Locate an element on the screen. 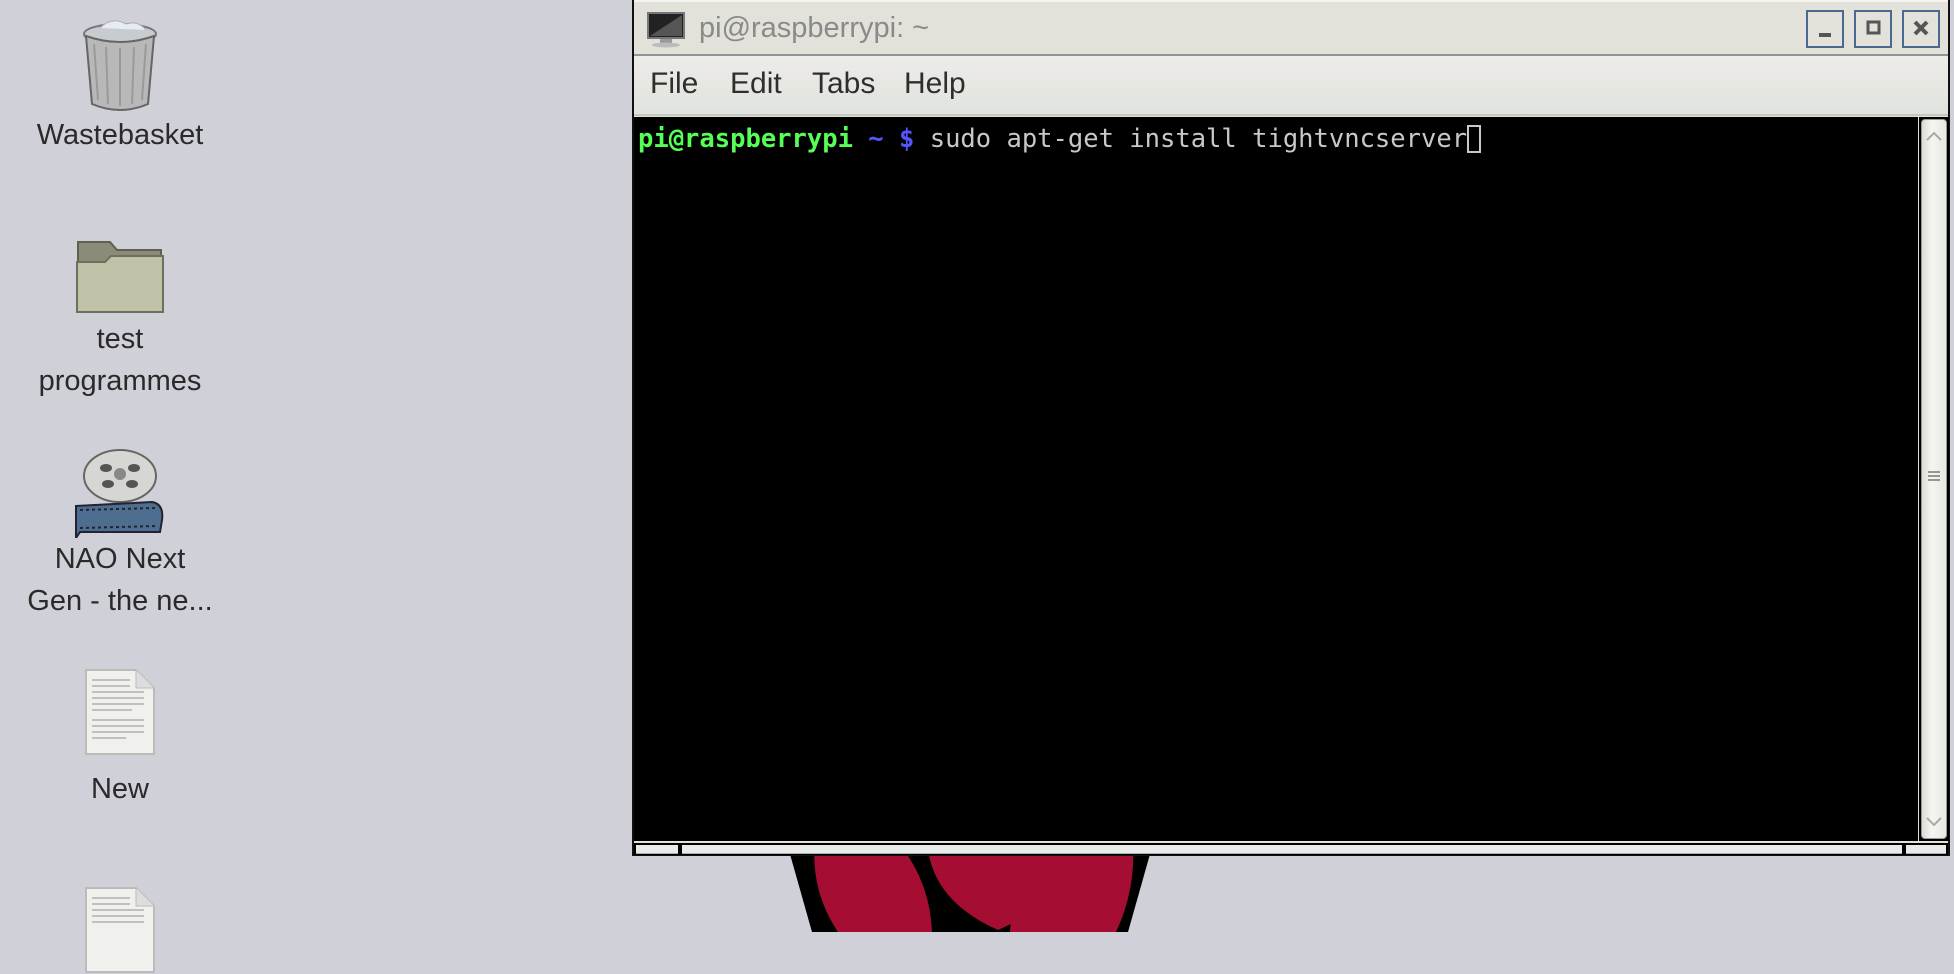 The width and height of the screenshot is (1954, 974). prompt-cwd: ~ is located at coordinates (875, 139).